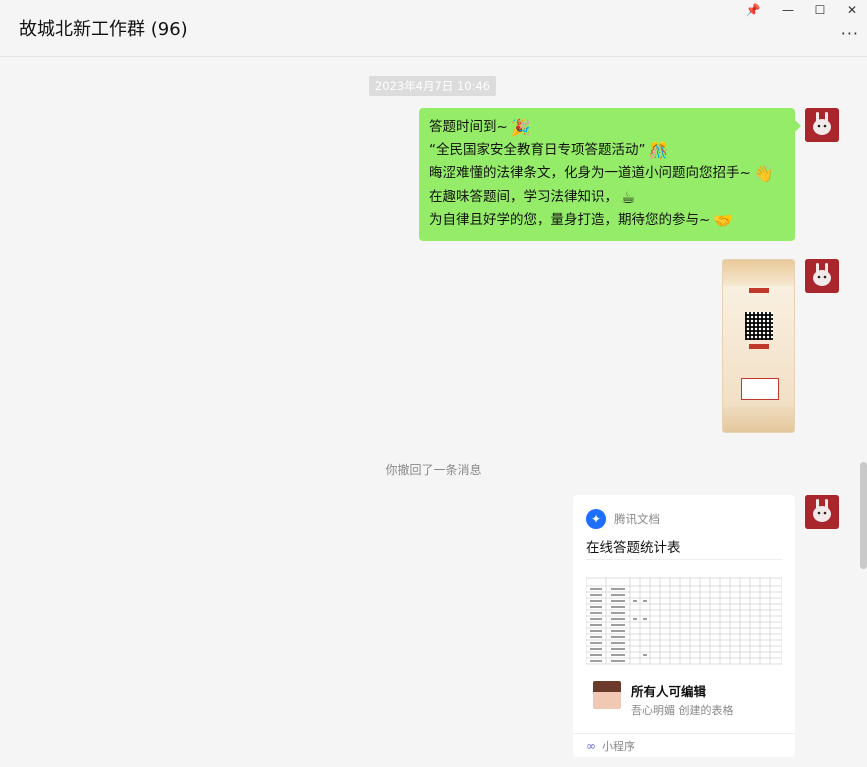  I want to click on message-timestamp: 2023年4月7日 10:46, so click(432, 86).